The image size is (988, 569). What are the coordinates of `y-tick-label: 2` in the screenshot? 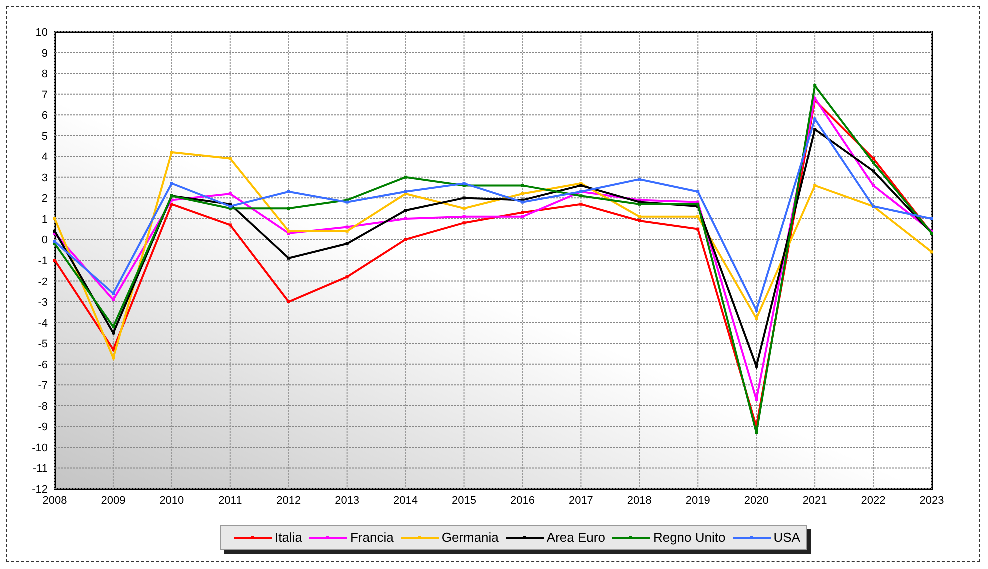 It's located at (45, 199).